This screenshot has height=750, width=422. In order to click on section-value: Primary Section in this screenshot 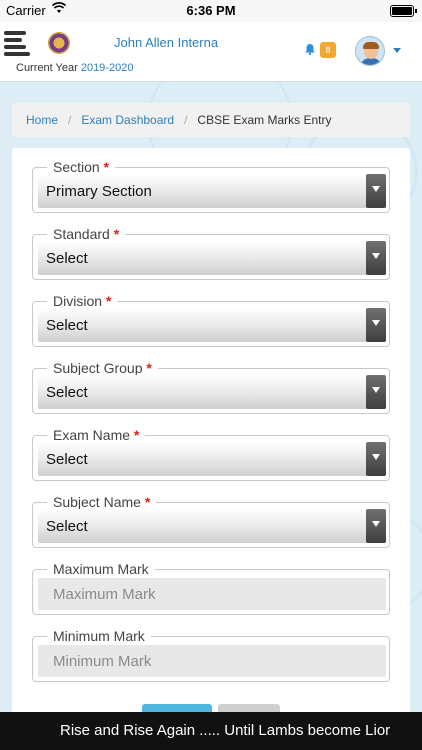, I will do `click(99, 191)`.